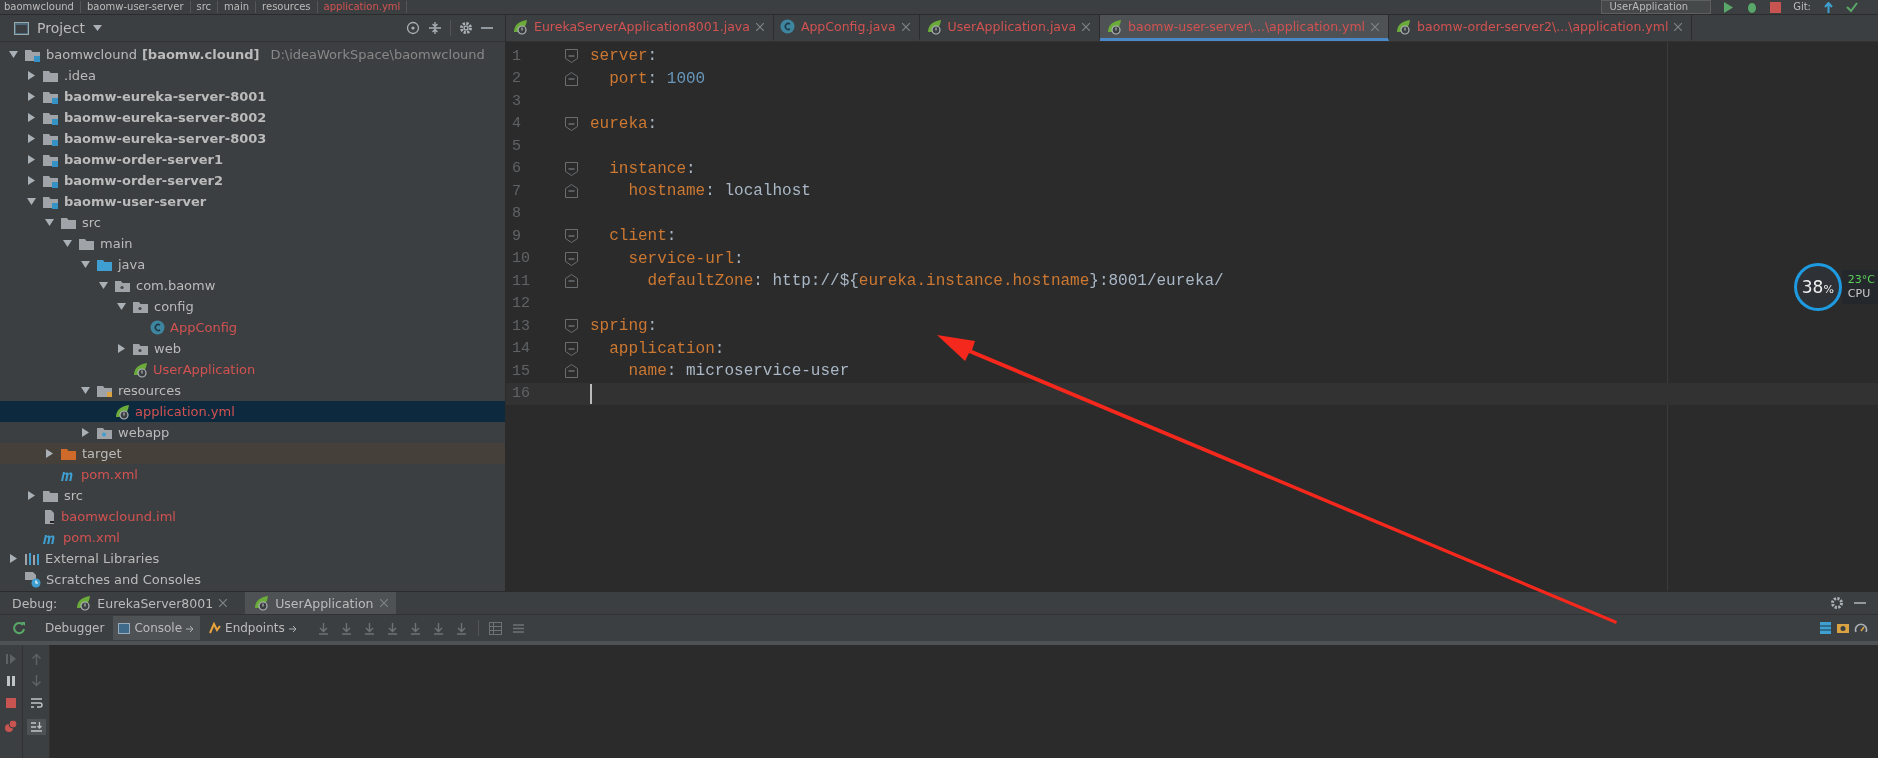  What do you see at coordinates (253, 628) in the screenshot?
I see `debug-tab: Endpoints` at bounding box center [253, 628].